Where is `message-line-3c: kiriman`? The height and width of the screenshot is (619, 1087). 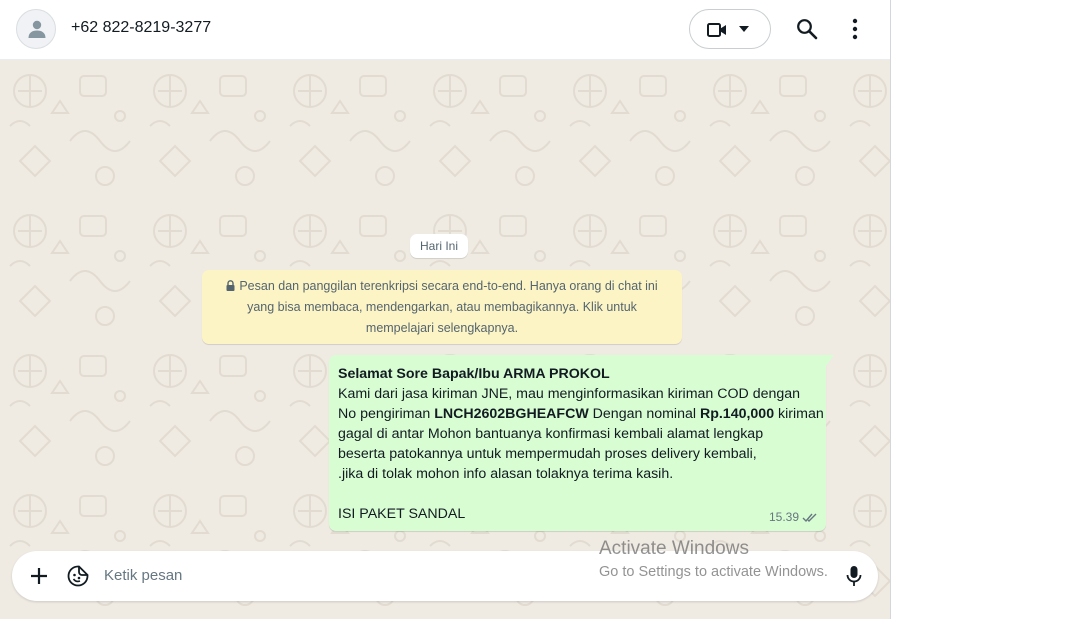 message-line-3c: kiriman is located at coordinates (799, 414).